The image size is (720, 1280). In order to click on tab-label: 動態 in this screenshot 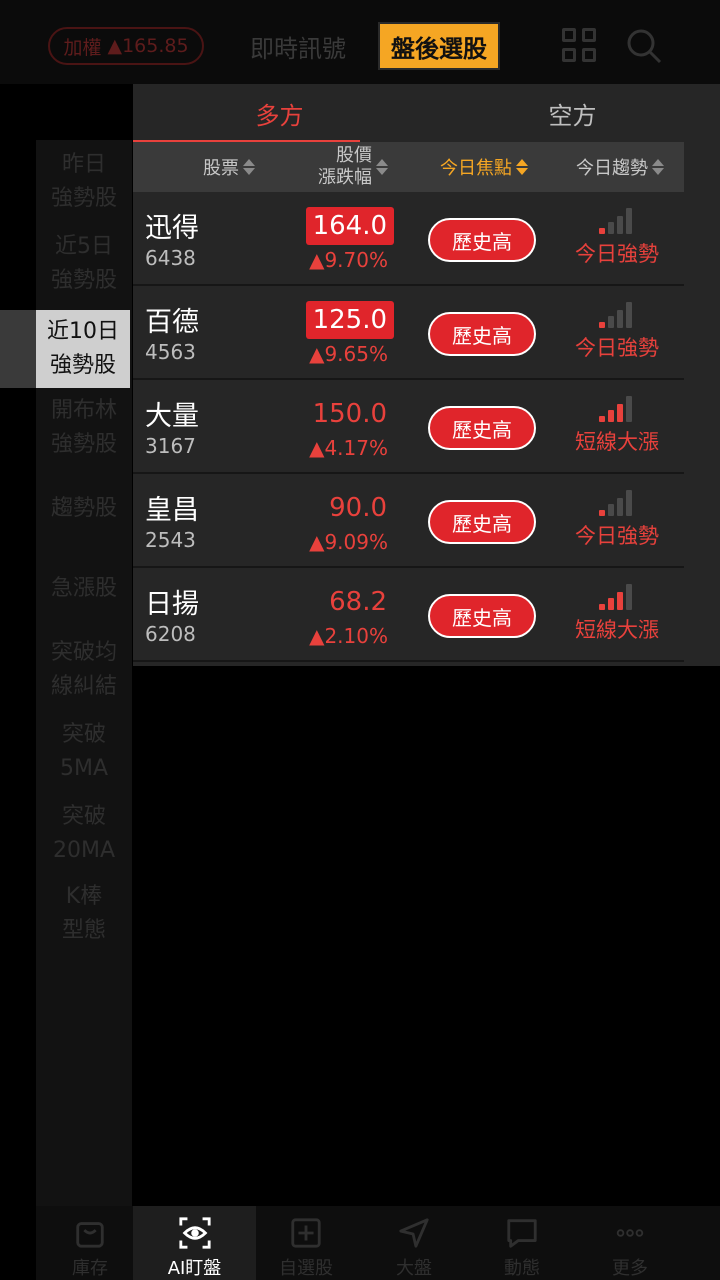, I will do `click(522, 1268)`.